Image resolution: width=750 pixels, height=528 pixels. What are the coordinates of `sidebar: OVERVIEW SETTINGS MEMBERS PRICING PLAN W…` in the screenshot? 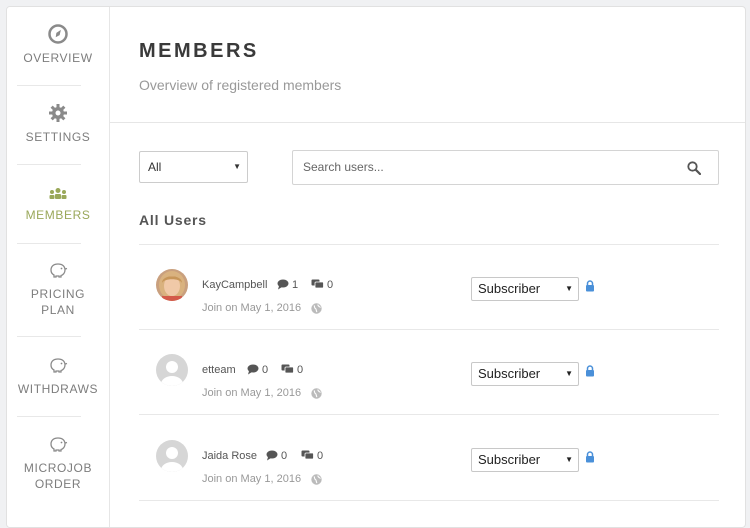 It's located at (58, 267).